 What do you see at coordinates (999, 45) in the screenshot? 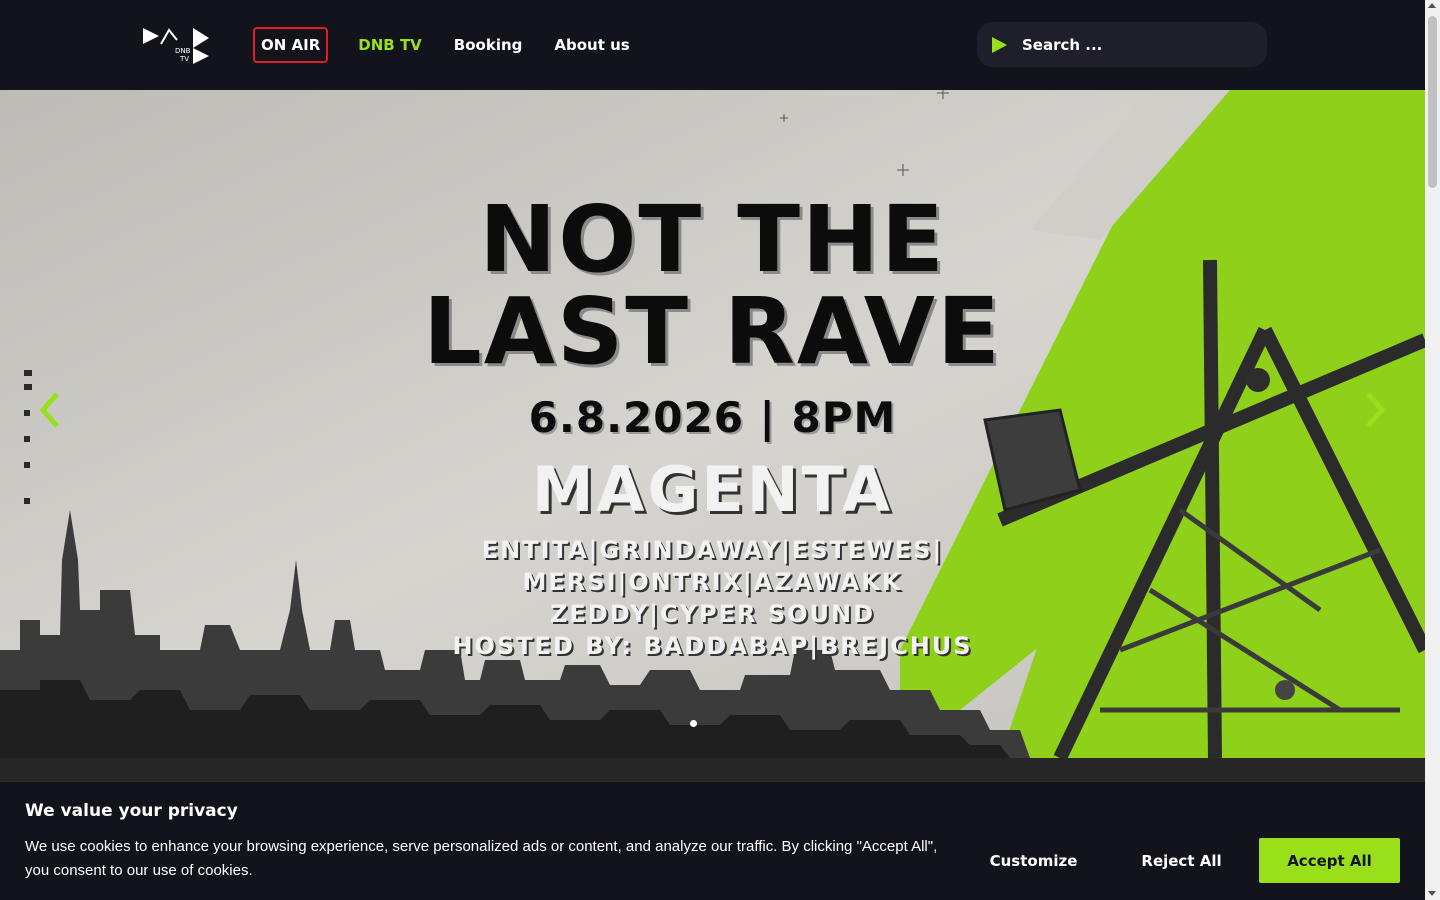
I see `play-icon` at bounding box center [999, 45].